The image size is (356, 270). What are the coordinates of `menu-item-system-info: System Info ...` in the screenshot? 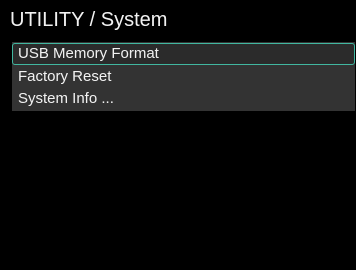 It's located at (183, 99).